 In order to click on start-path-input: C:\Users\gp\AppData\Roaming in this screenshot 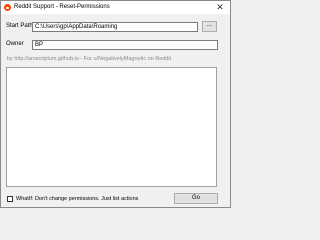, I will do `click(115, 27)`.